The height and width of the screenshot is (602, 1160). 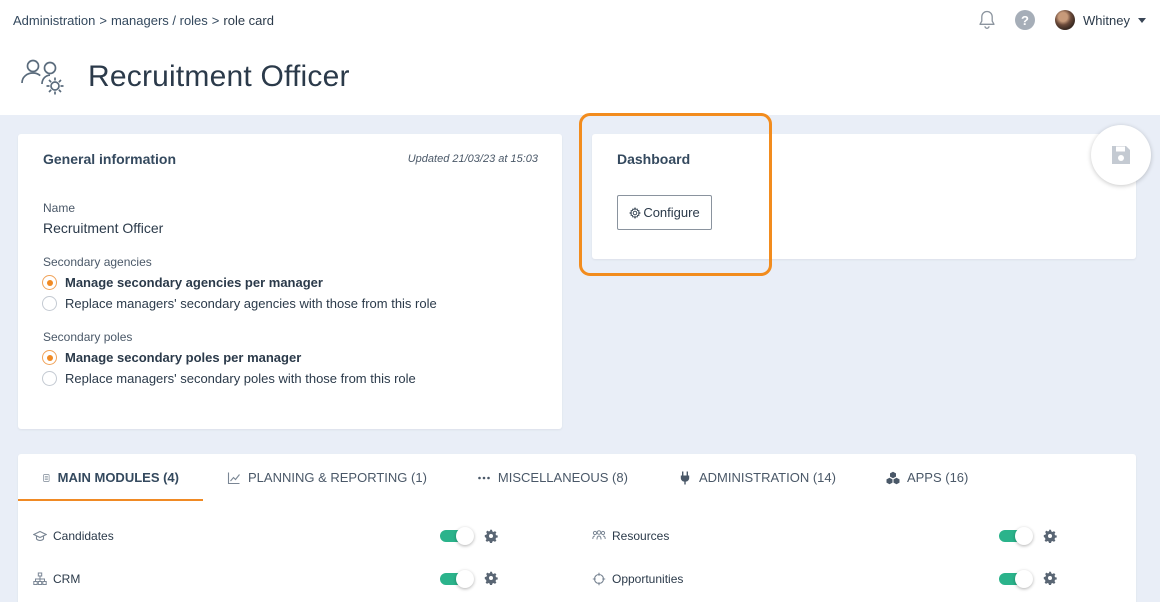 I want to click on chevron-down-icon, so click(x=1142, y=20).